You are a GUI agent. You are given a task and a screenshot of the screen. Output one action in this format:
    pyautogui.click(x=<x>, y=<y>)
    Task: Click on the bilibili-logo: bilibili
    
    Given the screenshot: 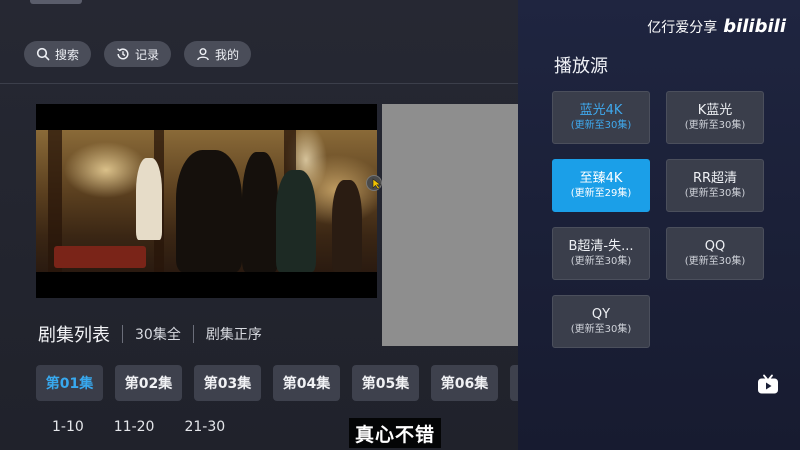 What is the action you would take?
    pyautogui.click(x=754, y=26)
    